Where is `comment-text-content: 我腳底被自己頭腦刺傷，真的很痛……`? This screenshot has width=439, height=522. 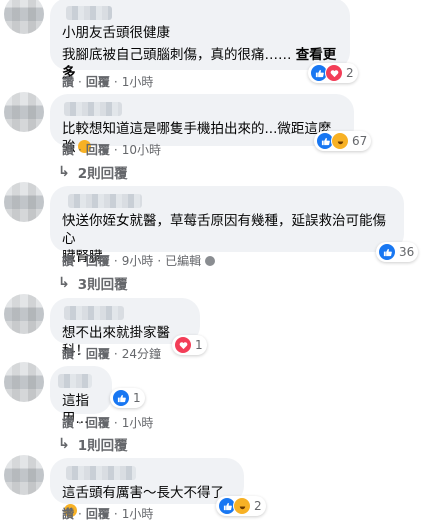
comment-text-content: 我腳底被自己頭腦刺傷，真的很痛…… is located at coordinates (177, 55).